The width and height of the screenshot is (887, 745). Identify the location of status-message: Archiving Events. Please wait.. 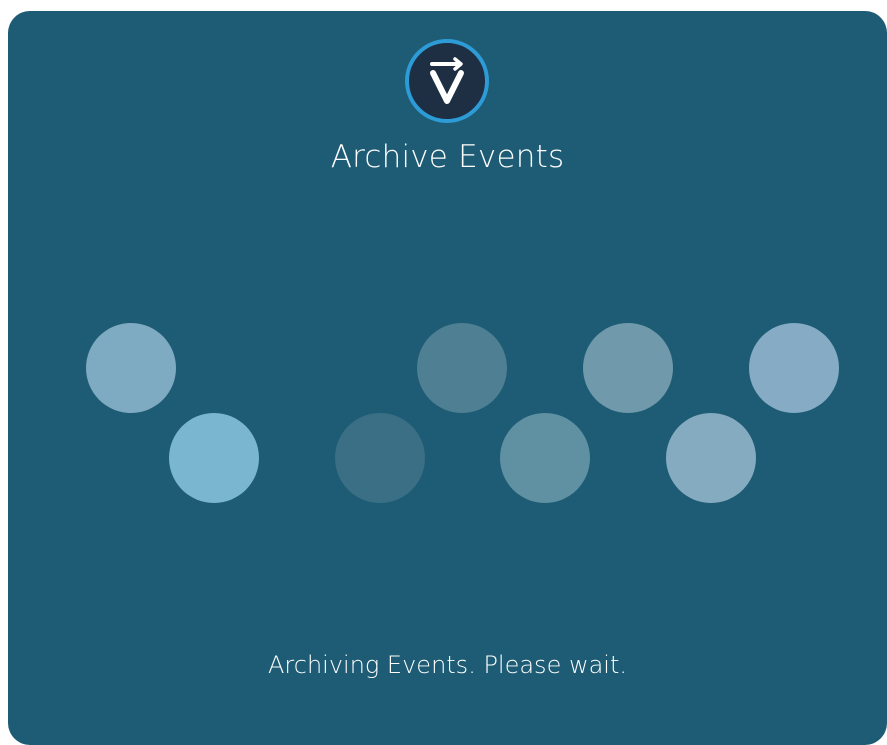
(447, 665).